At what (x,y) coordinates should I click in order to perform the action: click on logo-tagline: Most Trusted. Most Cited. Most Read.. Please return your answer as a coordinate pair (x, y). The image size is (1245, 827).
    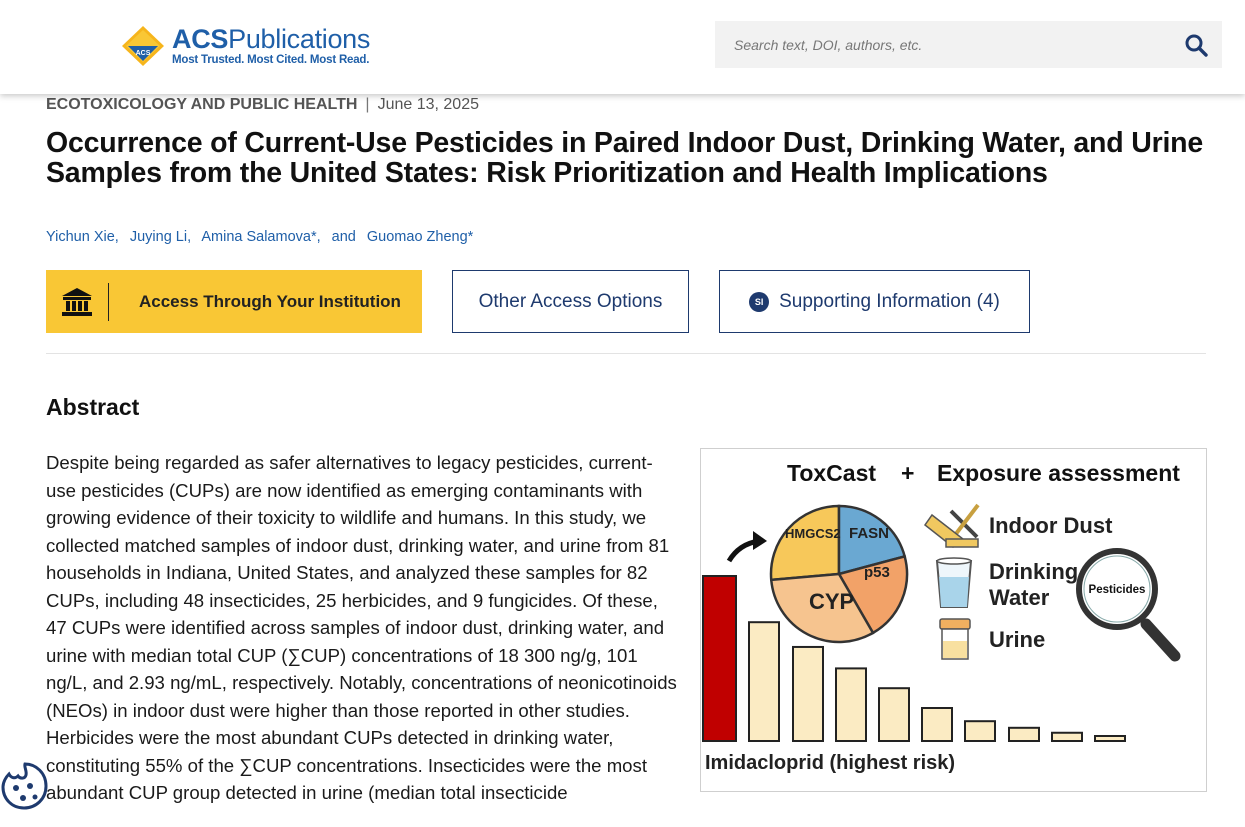
    Looking at the image, I should click on (271, 59).